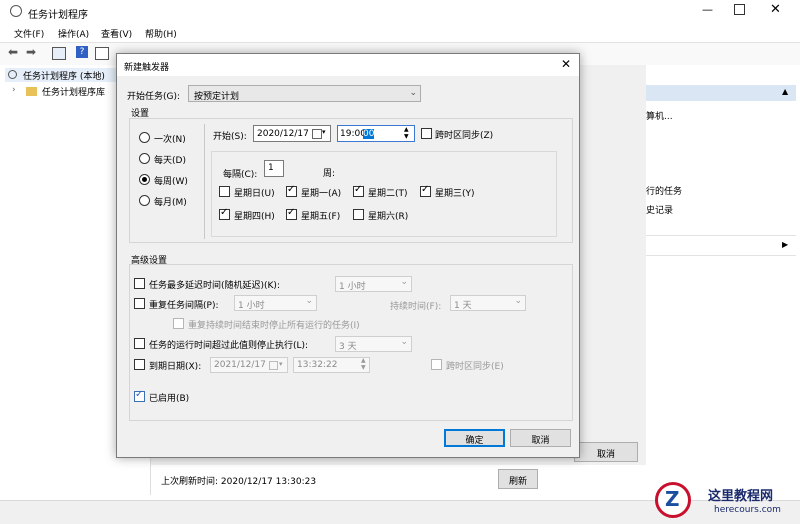 This screenshot has width=800, height=524. Describe the element at coordinates (400, 12) in the screenshot. I see `title-bar: 任务计划程序 — ✕` at that location.